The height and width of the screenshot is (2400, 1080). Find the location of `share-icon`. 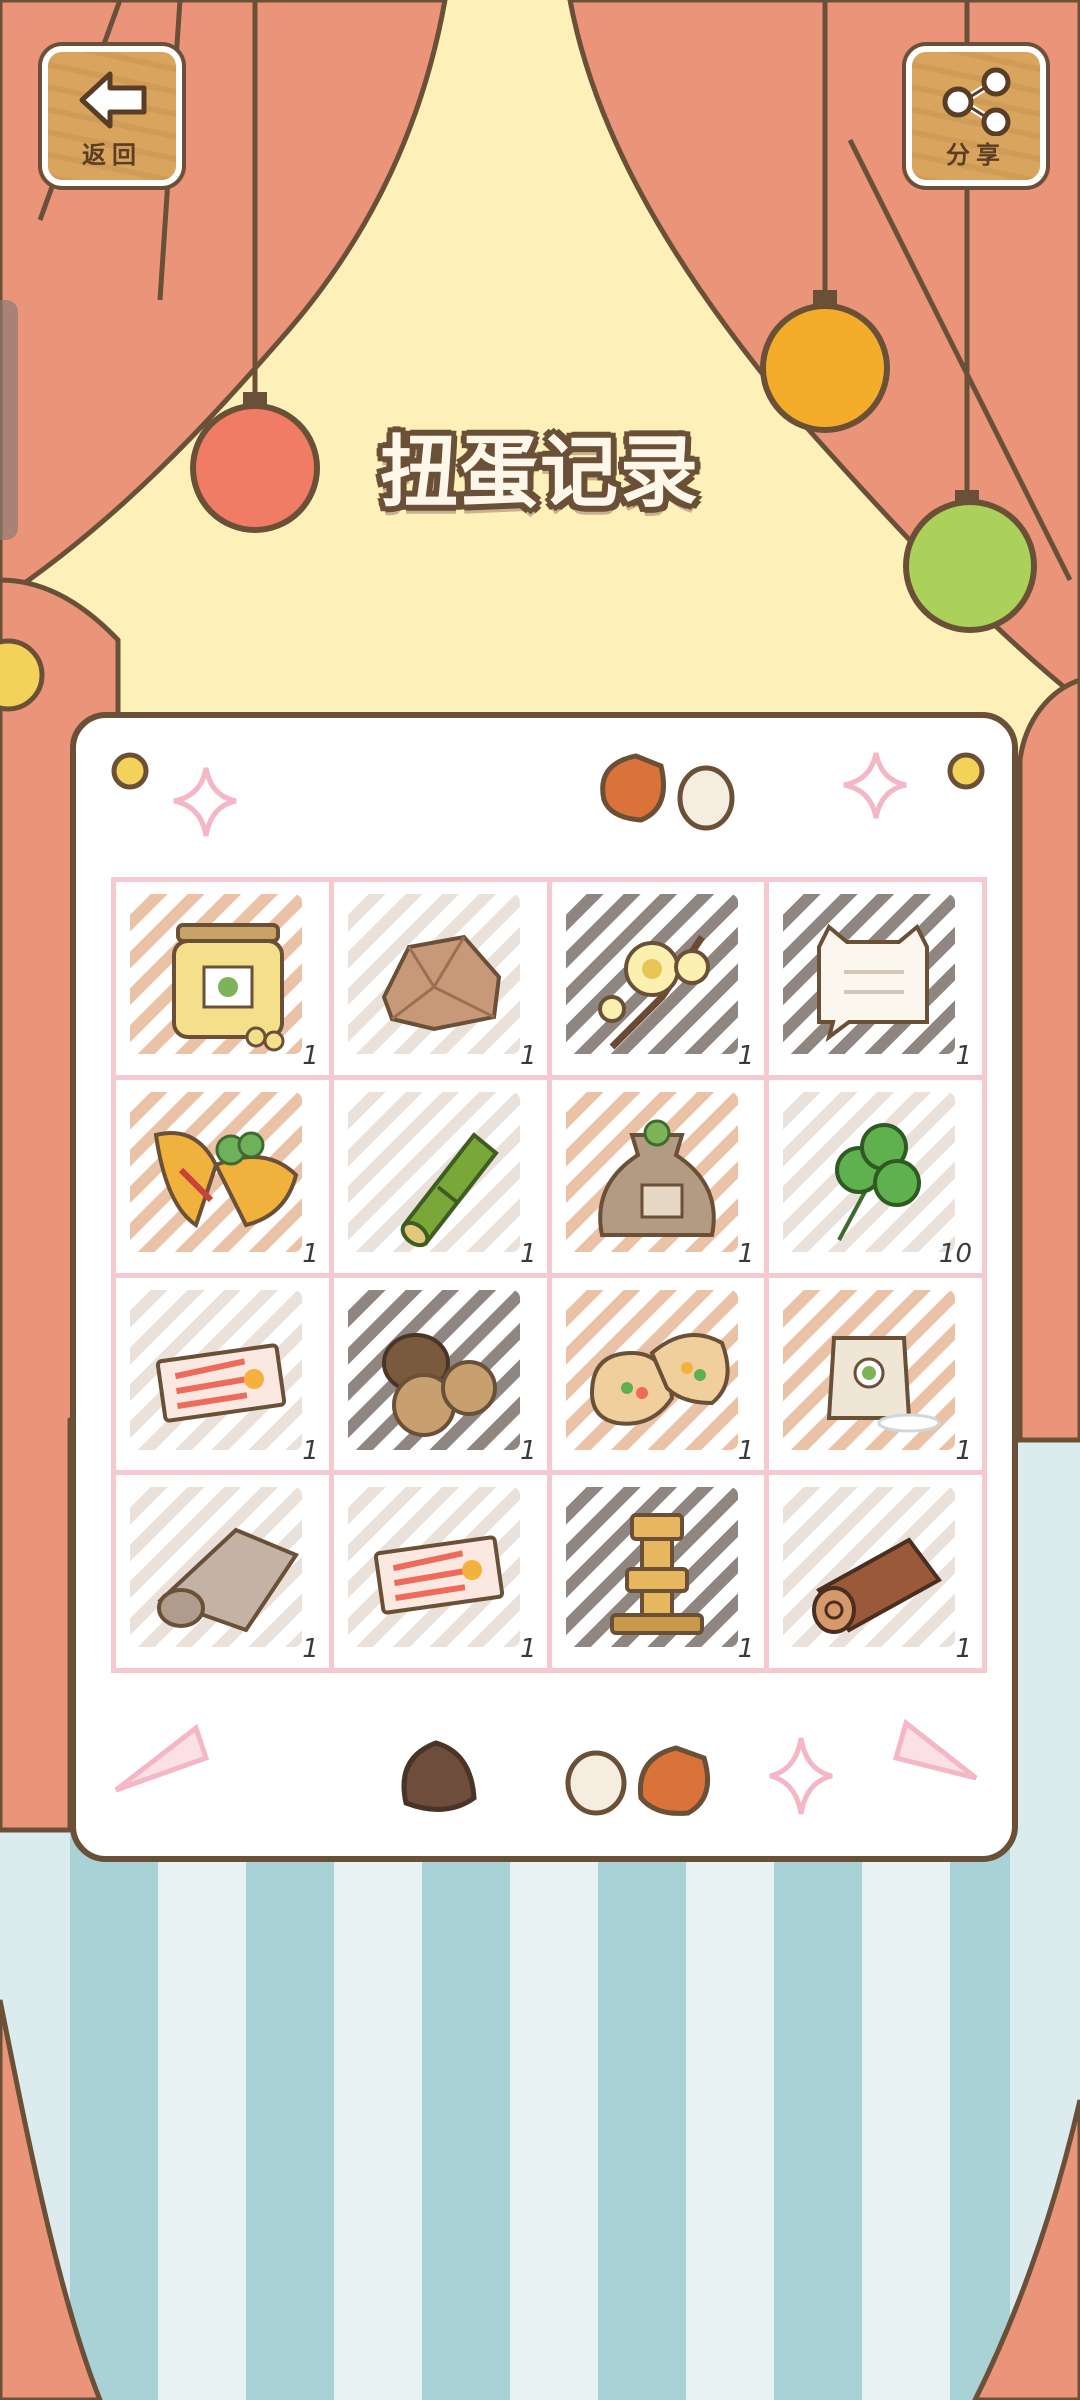

share-icon is located at coordinates (976, 101).